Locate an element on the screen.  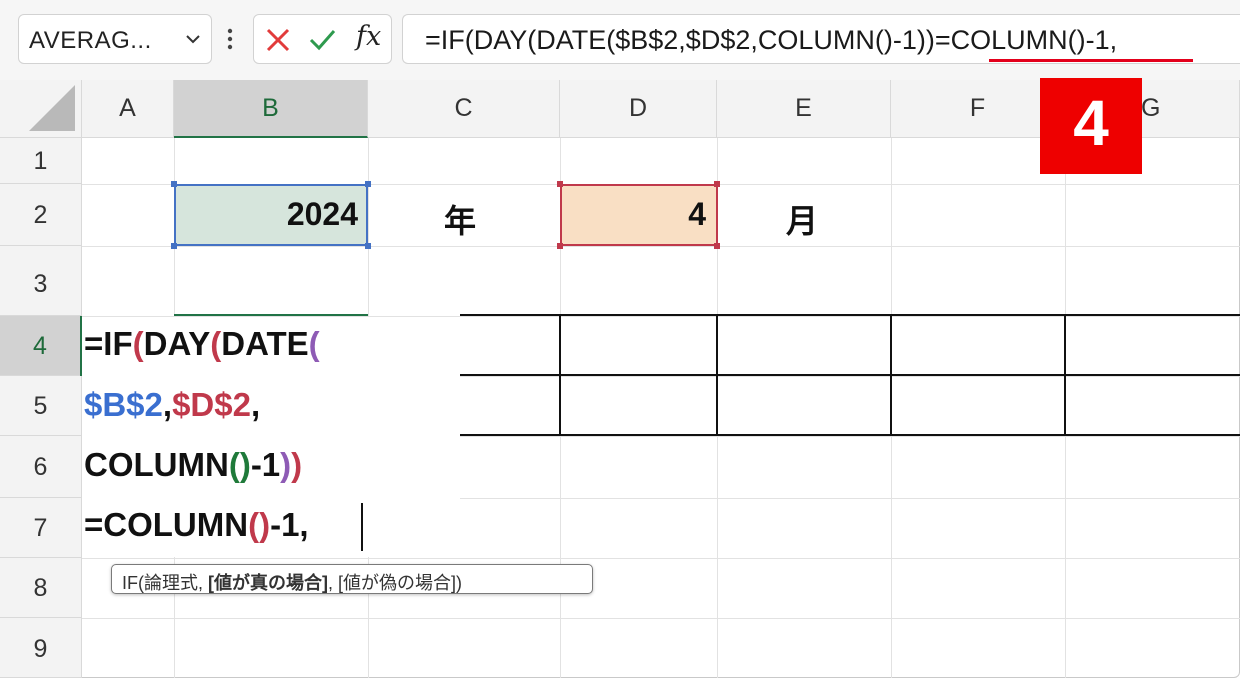
edit-line-2: $B$2,$D$2, is located at coordinates (172, 405).